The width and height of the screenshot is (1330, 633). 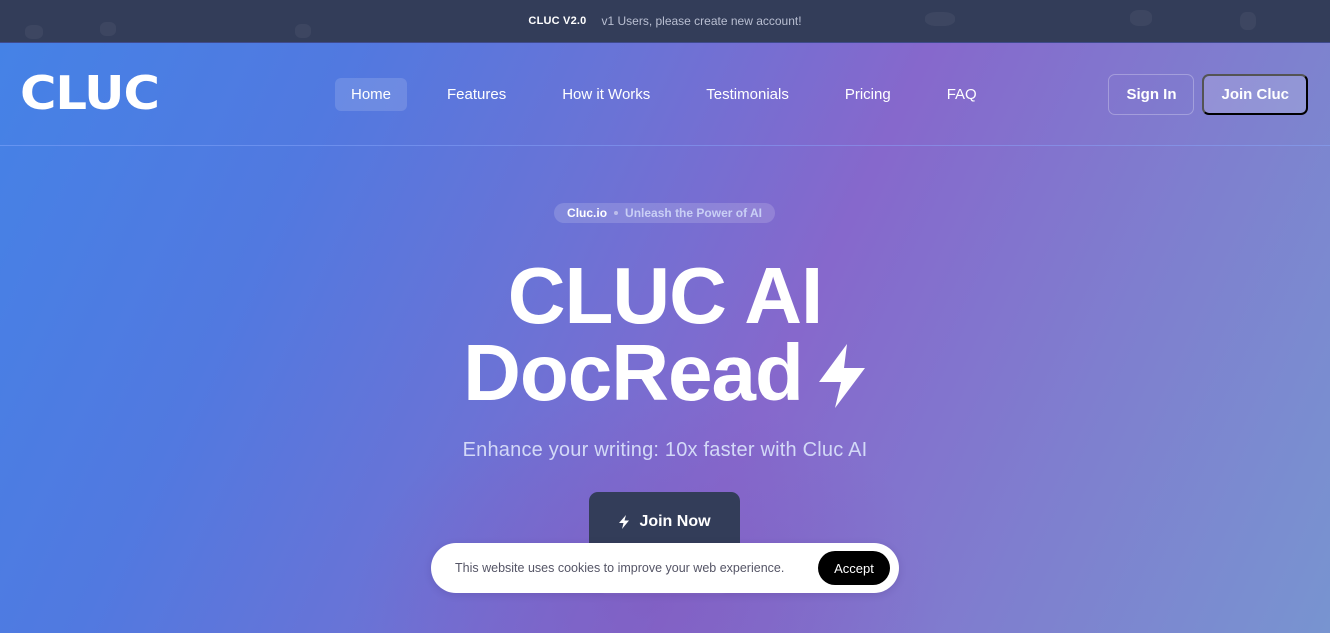 What do you see at coordinates (675, 521) in the screenshot?
I see `join-now-label: Join Now` at bounding box center [675, 521].